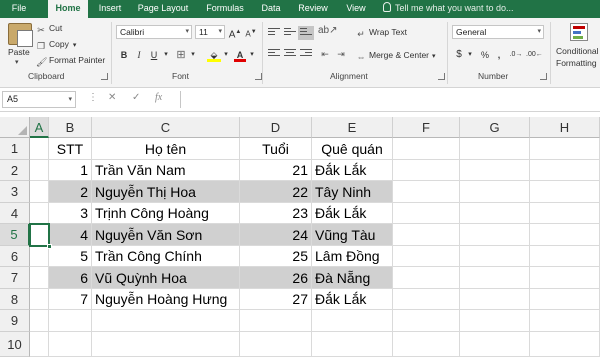  What do you see at coordinates (516, 55) in the screenshot?
I see `increase-decimal-icon: .0→` at bounding box center [516, 55].